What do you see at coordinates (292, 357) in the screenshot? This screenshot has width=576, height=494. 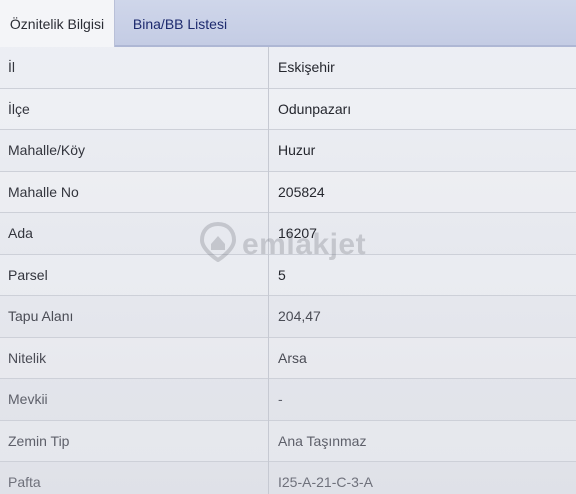 I see `attribute-value: Arsa` at bounding box center [292, 357].